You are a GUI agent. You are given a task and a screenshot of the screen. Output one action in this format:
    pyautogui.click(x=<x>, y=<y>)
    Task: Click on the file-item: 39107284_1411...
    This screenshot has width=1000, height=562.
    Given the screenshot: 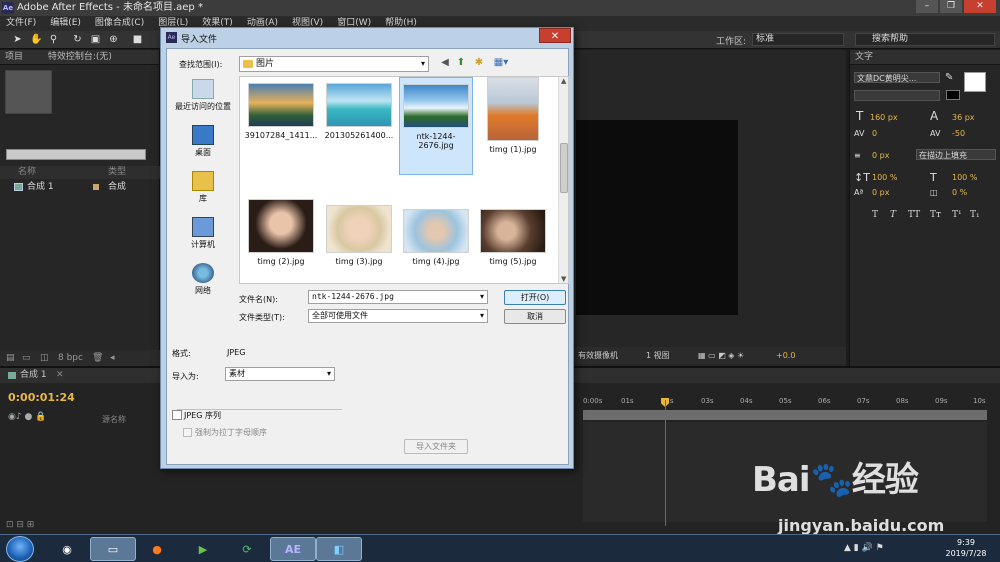 What is the action you would take?
    pyautogui.click(x=281, y=123)
    